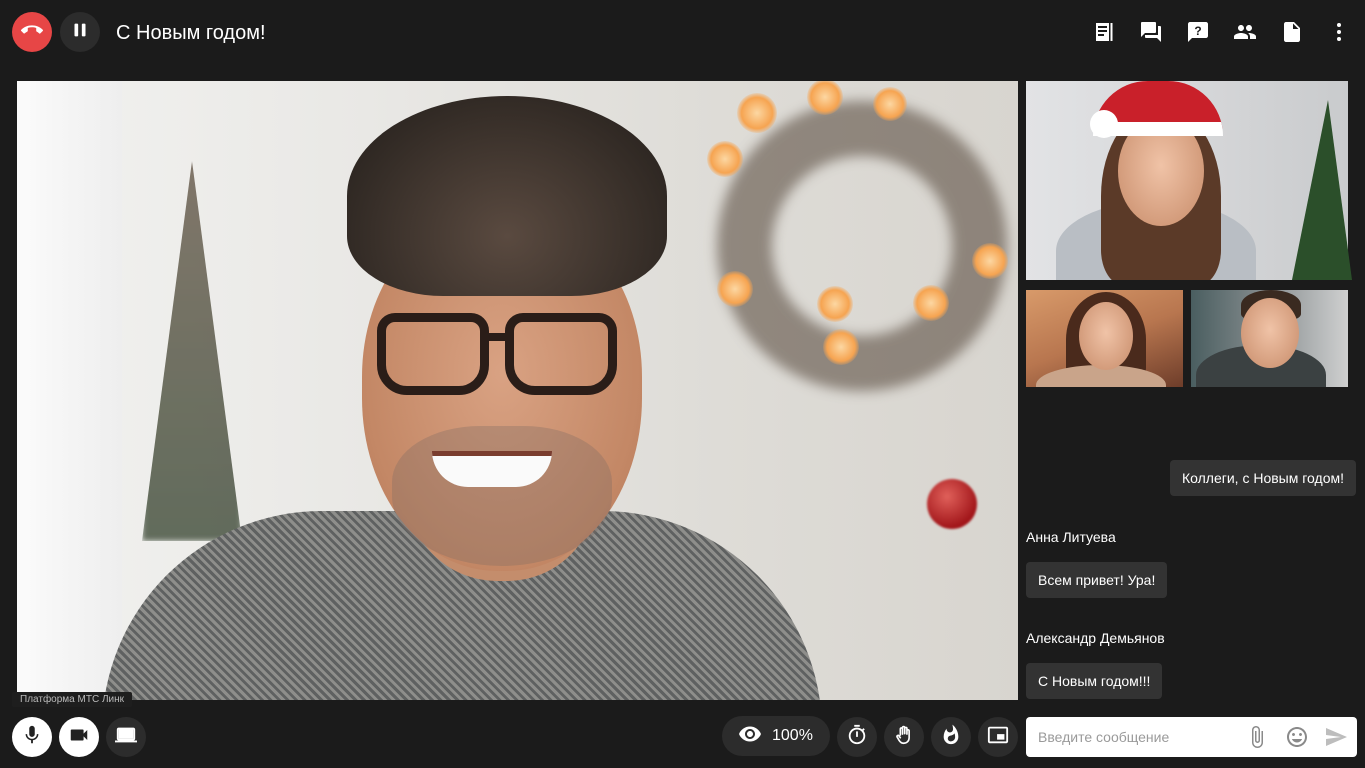 The image size is (1365, 768). Describe the element at coordinates (497, 337) in the screenshot. I see `speaker-glasses-bridge` at that location.